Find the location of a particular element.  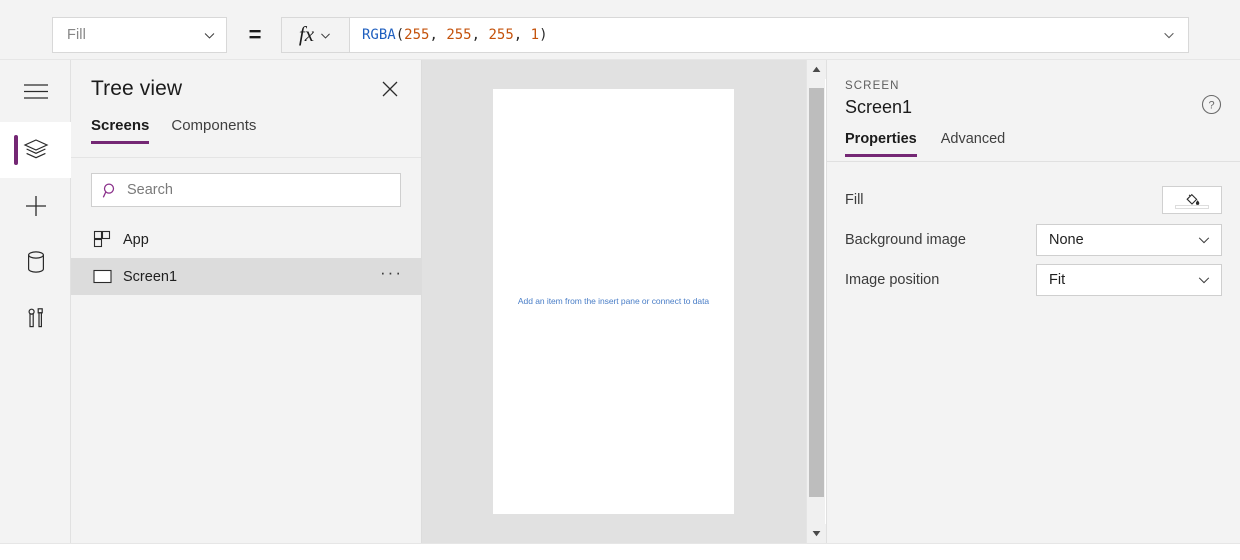

app-grid-icon is located at coordinates (102, 239).